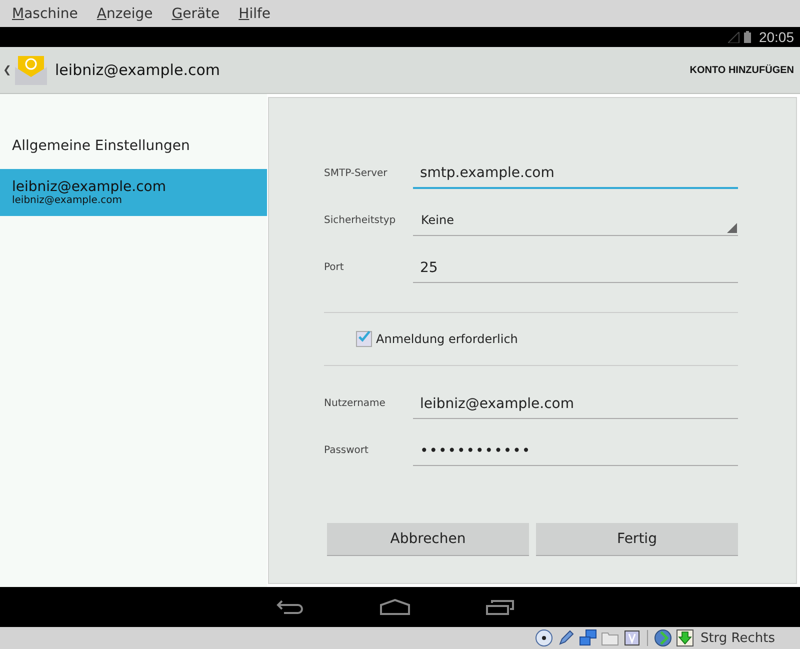 The image size is (800, 649). I want to click on password-field: ••••••••••••, so click(575, 454).